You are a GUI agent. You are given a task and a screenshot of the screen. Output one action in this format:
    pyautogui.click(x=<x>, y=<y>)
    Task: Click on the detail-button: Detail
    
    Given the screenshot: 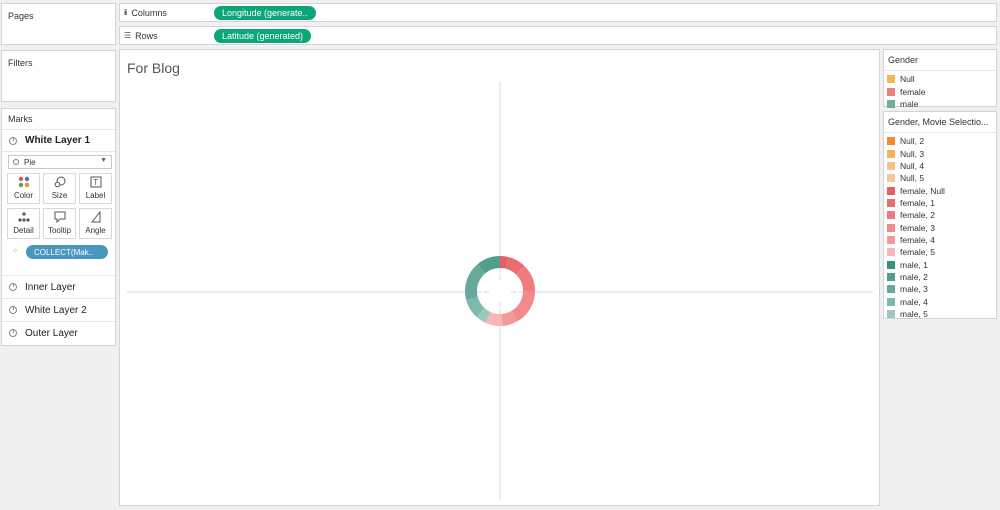 What is the action you would take?
    pyautogui.click(x=23, y=223)
    